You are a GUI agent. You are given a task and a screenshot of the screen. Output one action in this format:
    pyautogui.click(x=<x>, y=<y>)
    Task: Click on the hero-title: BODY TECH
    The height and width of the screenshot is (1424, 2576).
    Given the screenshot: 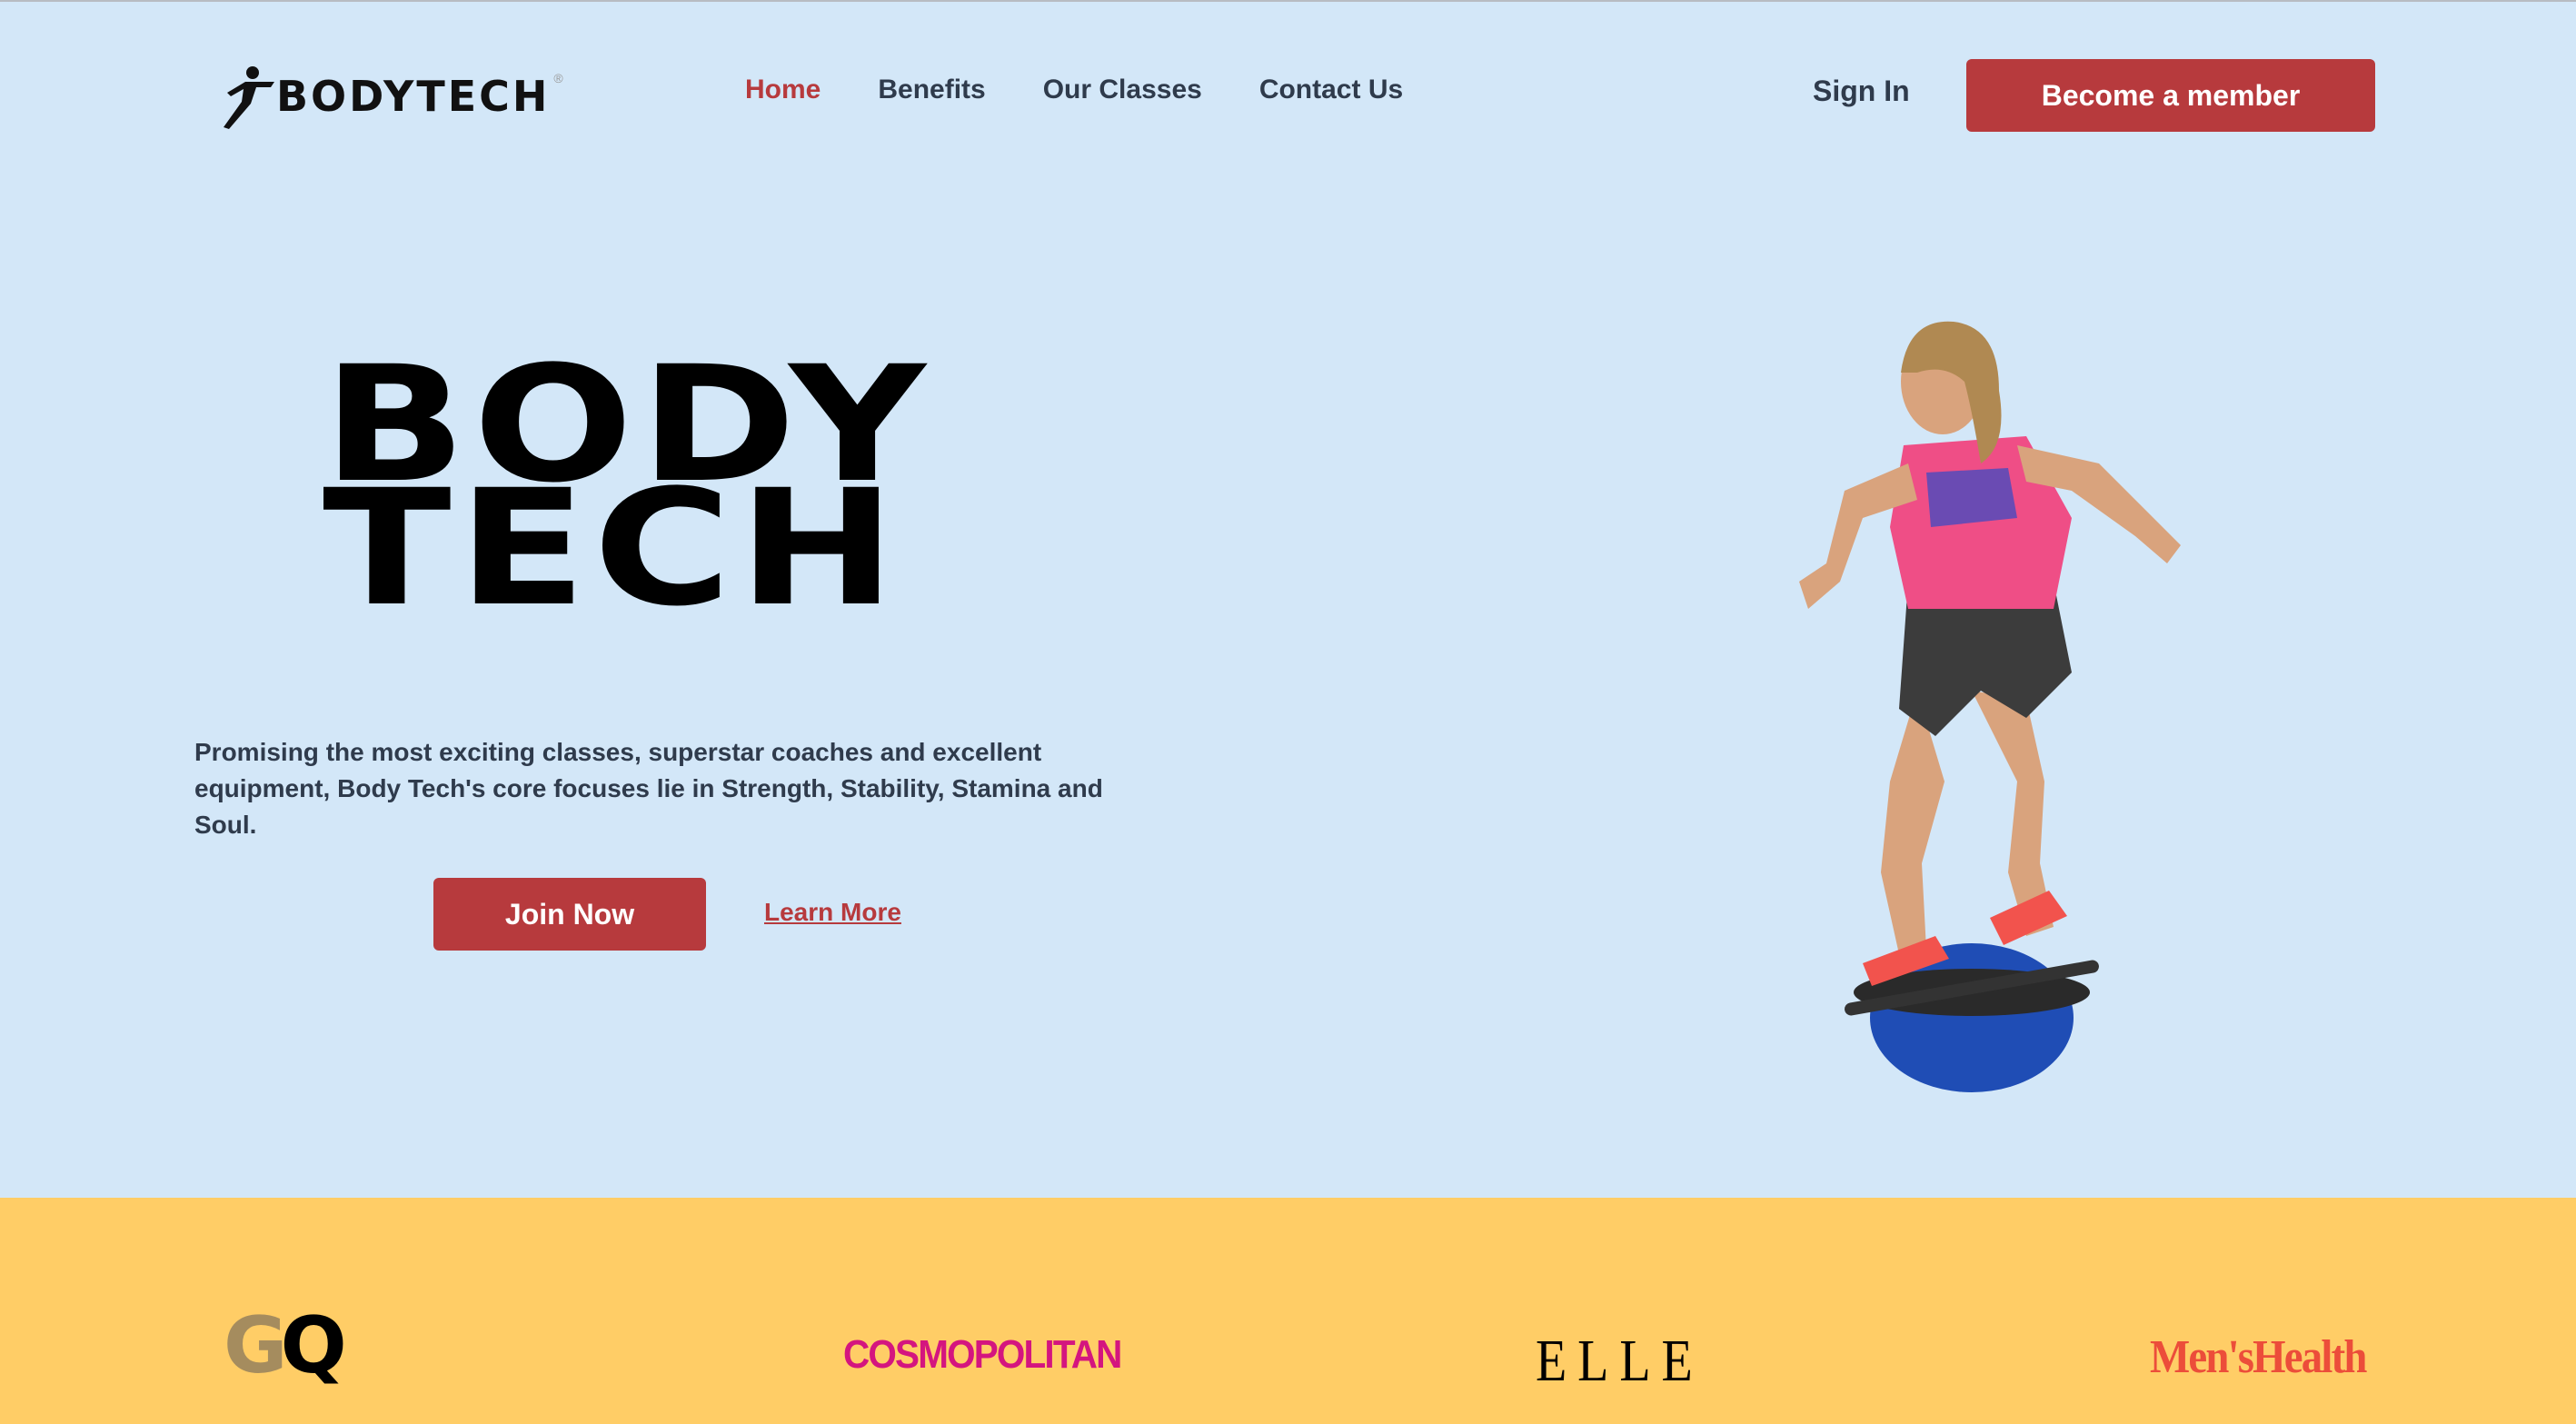 What is the action you would take?
    pyautogui.click(x=628, y=494)
    